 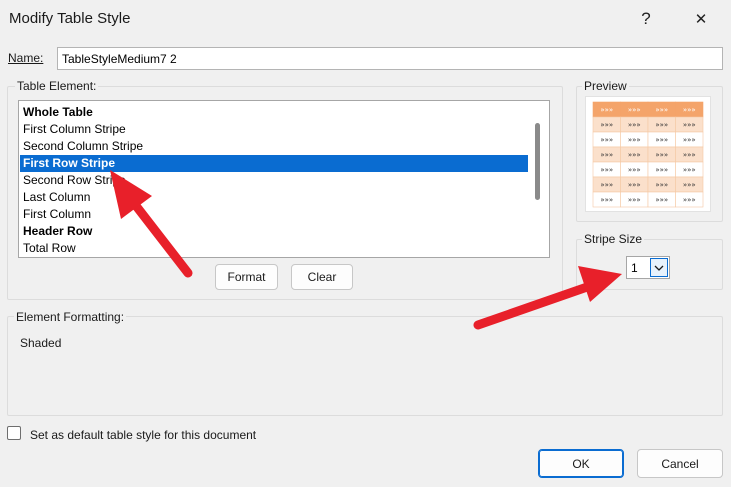 What do you see at coordinates (41, 343) in the screenshot?
I see `element-formatting-value: Shaded` at bounding box center [41, 343].